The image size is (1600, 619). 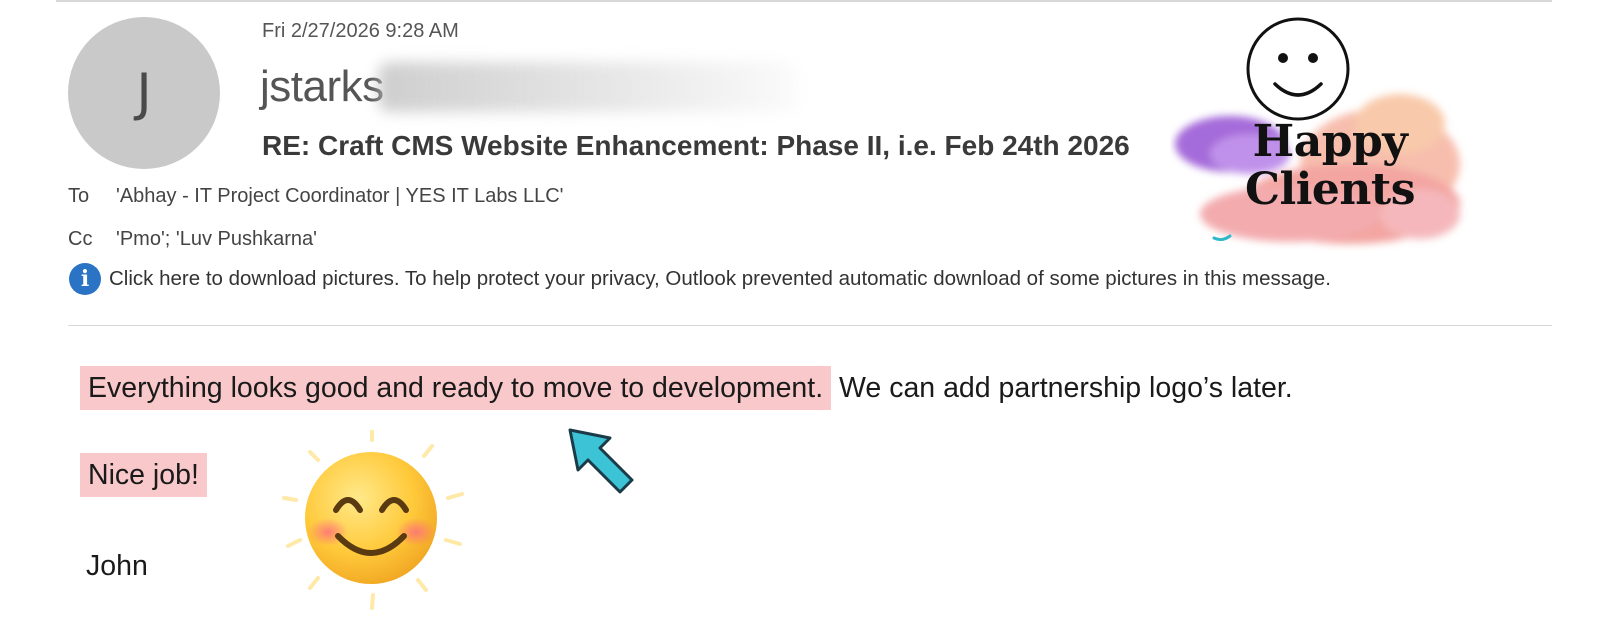 I want to click on nice-job-text: Nice job!, so click(x=143, y=475).